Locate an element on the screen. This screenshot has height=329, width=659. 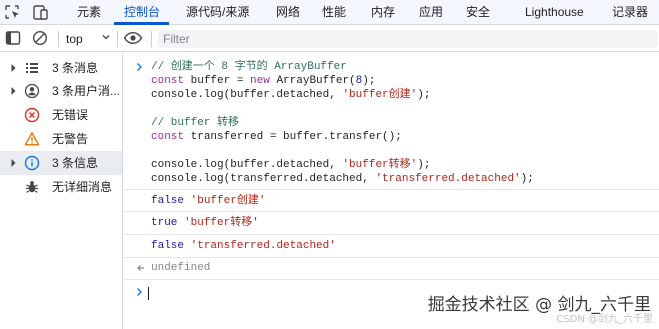
code-string: 'buffer创建' is located at coordinates (380, 95).